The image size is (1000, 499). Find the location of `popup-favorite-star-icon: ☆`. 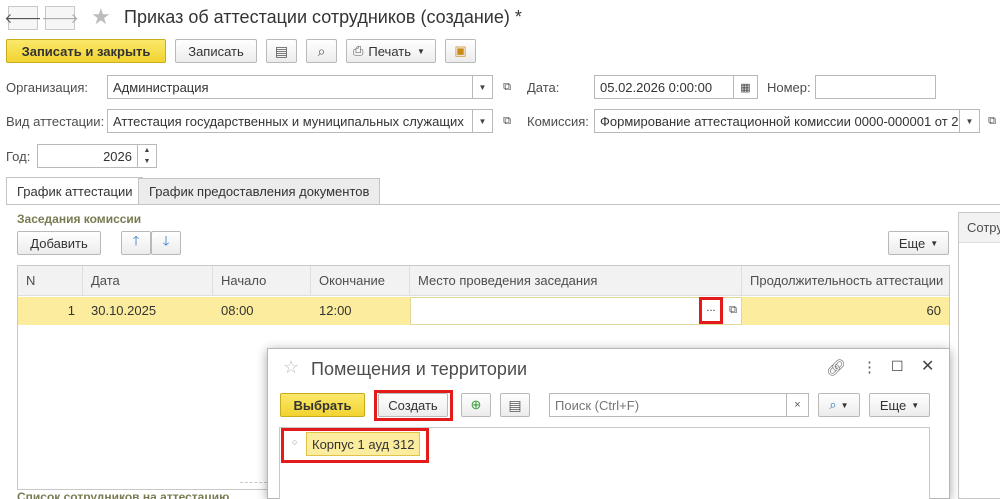

popup-favorite-star-icon: ☆ is located at coordinates (291, 367).